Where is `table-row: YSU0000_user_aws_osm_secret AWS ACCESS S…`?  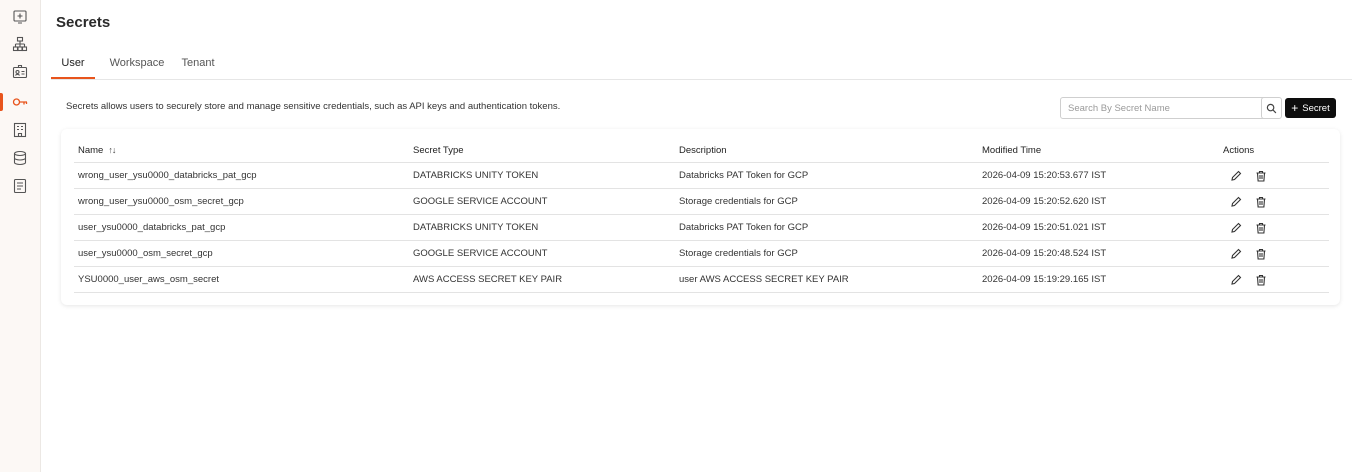 table-row: YSU0000_user_aws_osm_secret AWS ACCESS S… is located at coordinates (701, 279).